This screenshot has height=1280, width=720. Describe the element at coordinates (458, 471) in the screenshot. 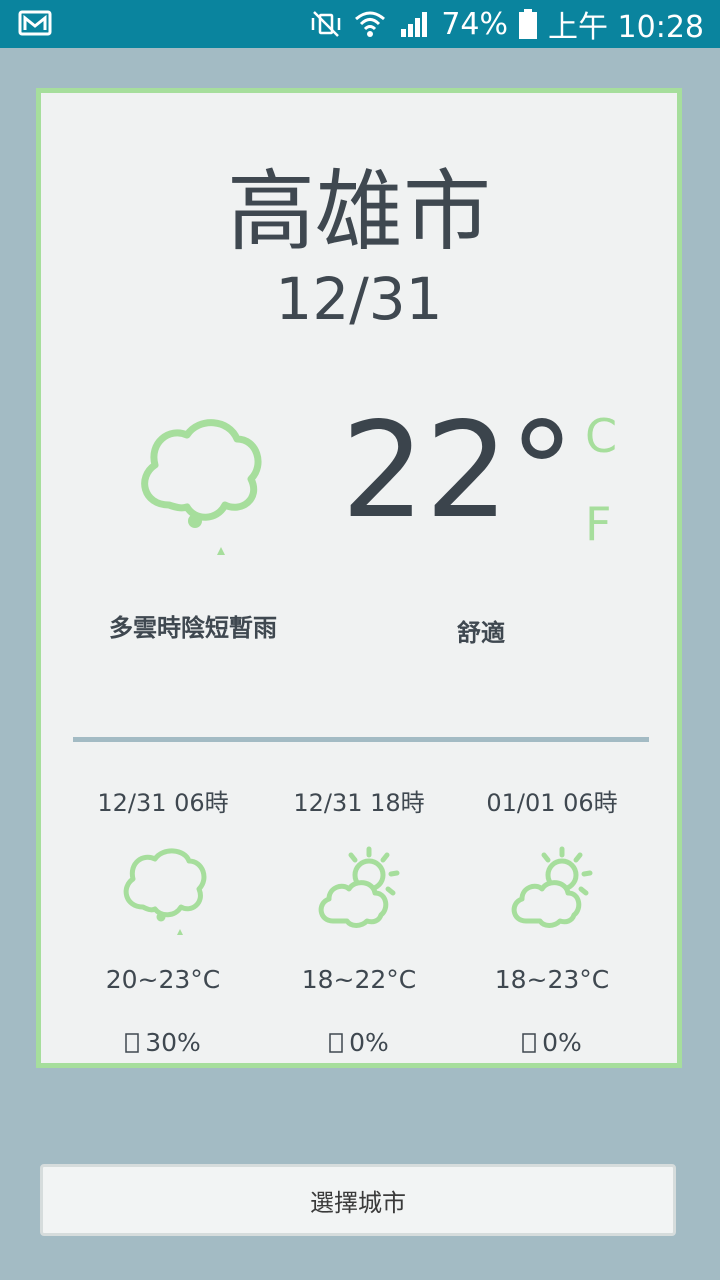

I see `current-temperature: 22°` at that location.